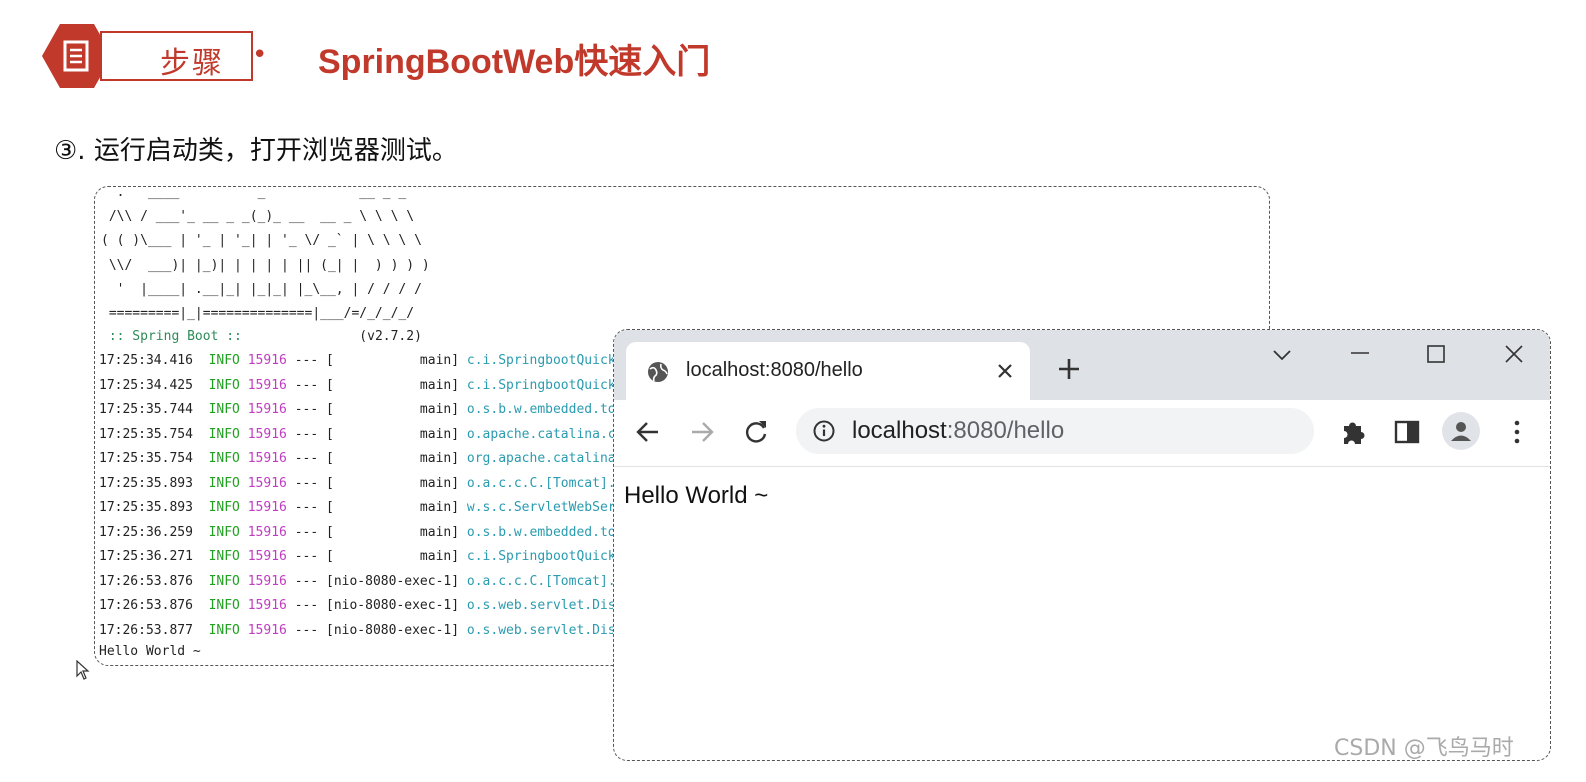 The image size is (1586, 782). I want to click on badge-box: 步骤, so click(176, 56).